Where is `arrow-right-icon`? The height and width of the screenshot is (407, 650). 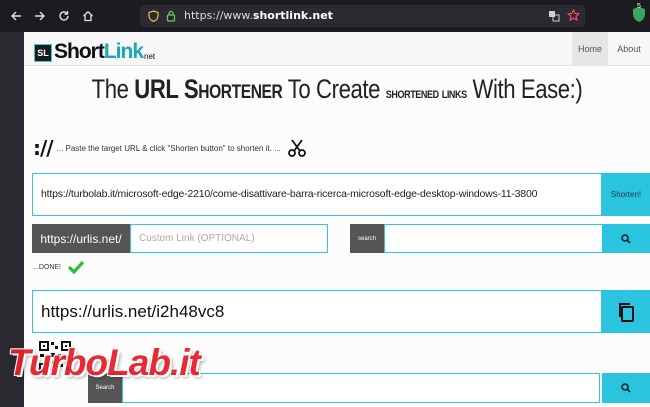
arrow-right-icon is located at coordinates (40, 16).